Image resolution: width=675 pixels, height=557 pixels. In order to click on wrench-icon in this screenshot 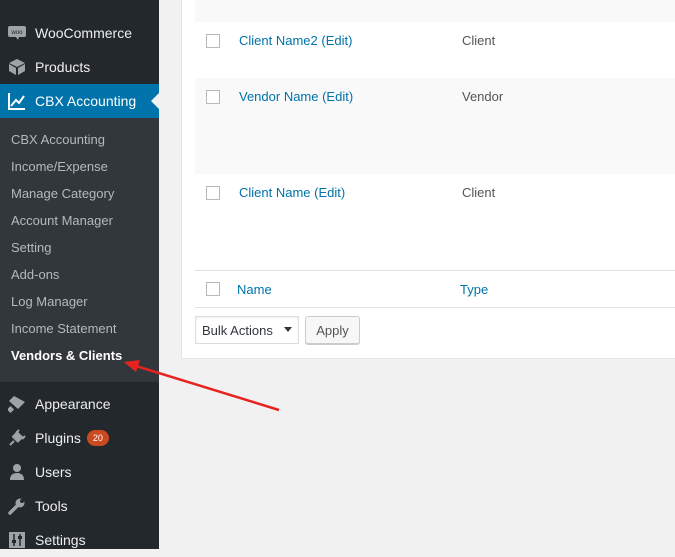, I will do `click(17, 506)`.